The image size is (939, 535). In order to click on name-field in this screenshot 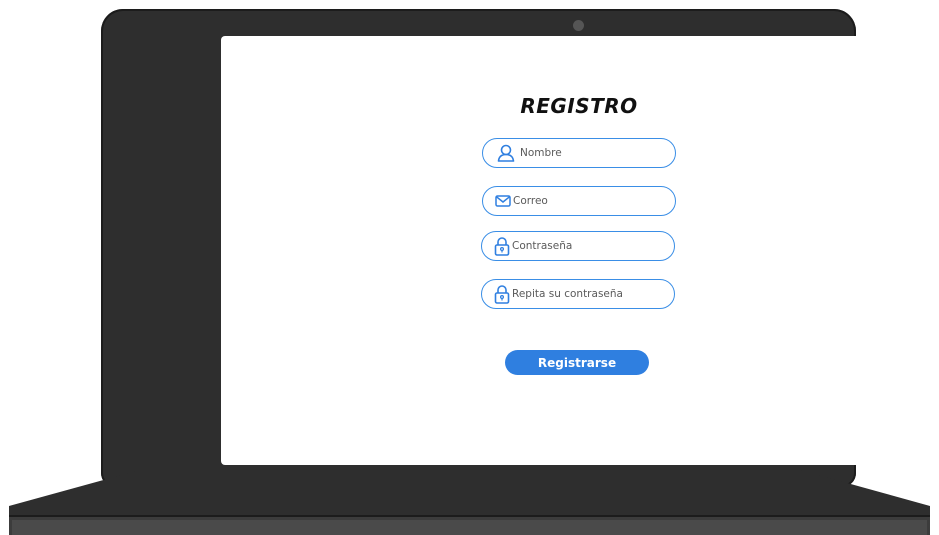, I will do `click(579, 153)`.